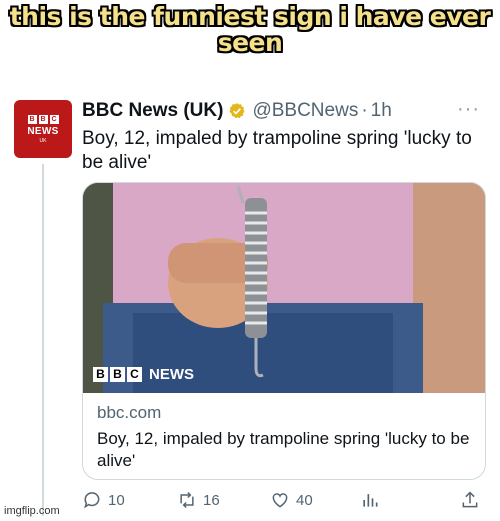 Image resolution: width=500 pixels, height=521 pixels. Describe the element at coordinates (211, 500) in the screenshot. I see `repost-count: 16` at that location.